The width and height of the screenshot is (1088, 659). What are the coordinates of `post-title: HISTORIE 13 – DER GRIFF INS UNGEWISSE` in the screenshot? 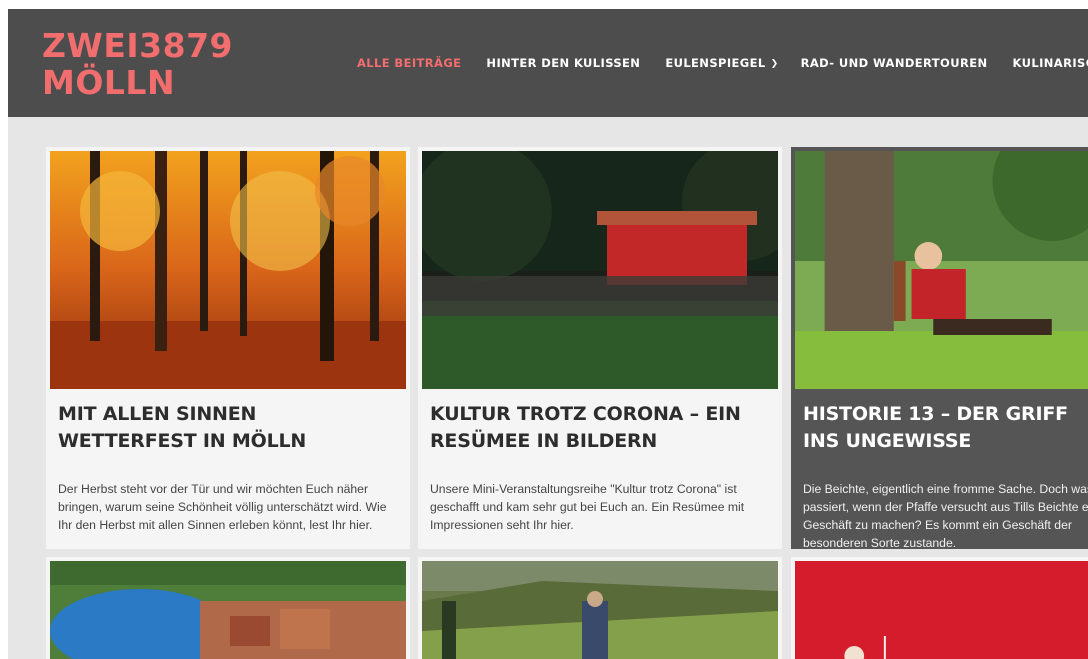 It's located at (945, 428).